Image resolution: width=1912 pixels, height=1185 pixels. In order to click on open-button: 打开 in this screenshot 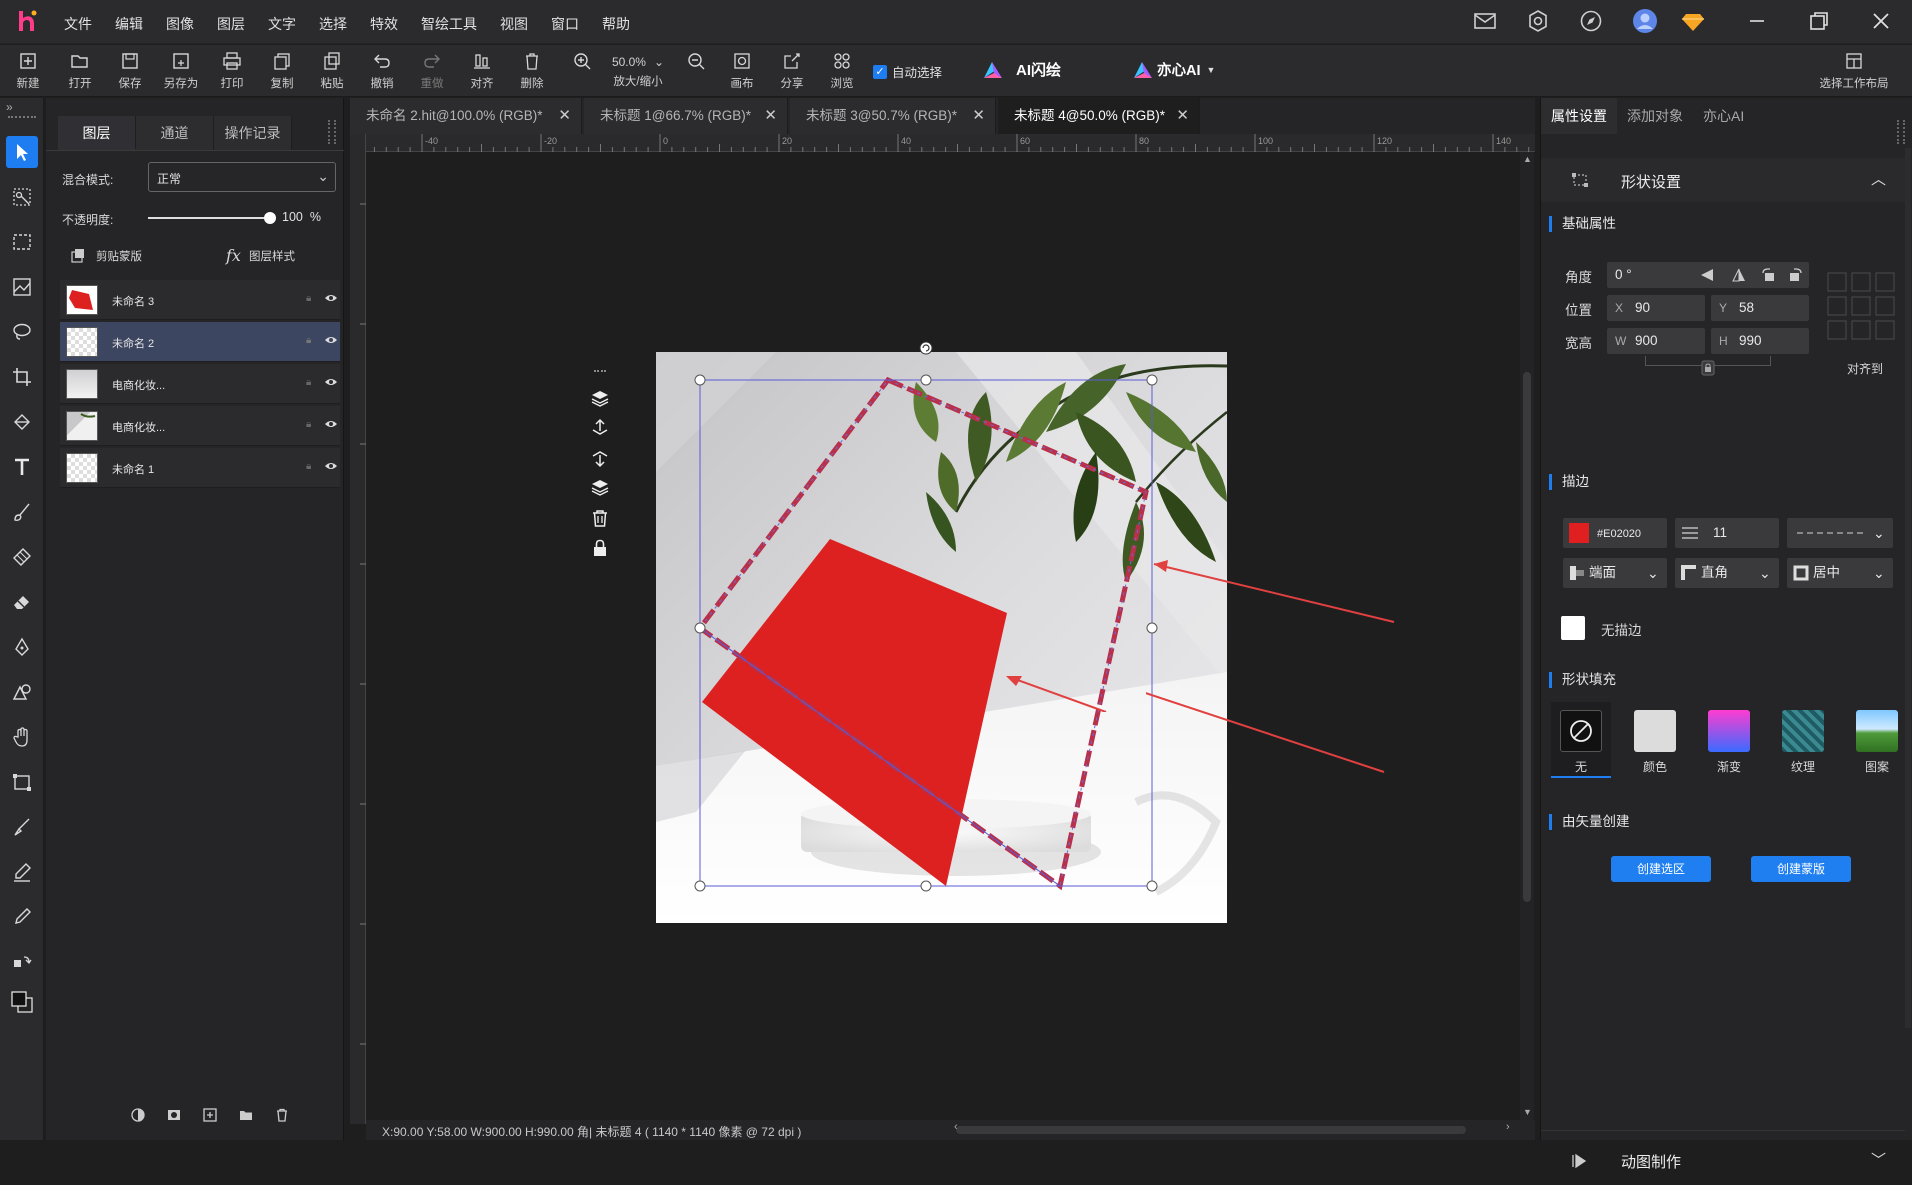, I will do `click(80, 71)`.